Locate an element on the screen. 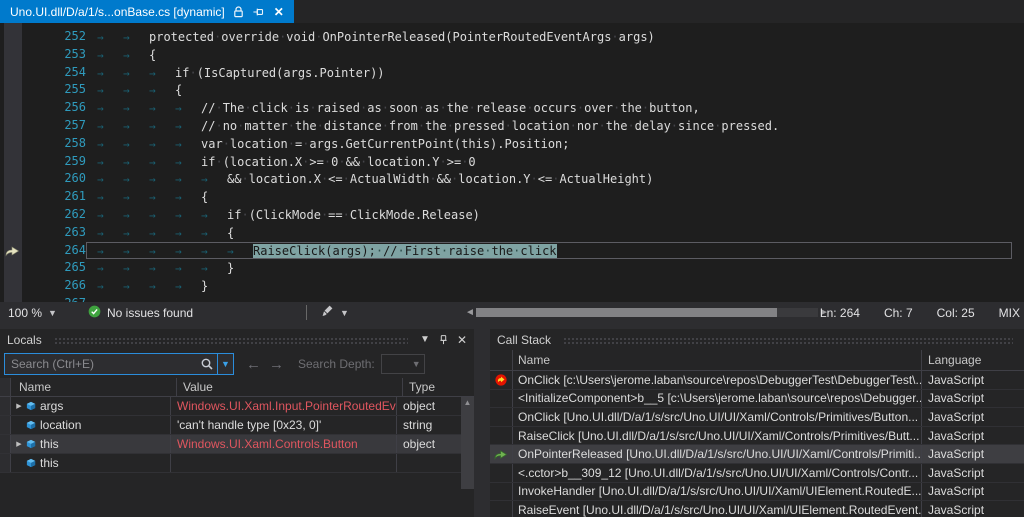 This screenshot has width=1024, height=517. code-text: → → → →} is located at coordinates (549, 286).